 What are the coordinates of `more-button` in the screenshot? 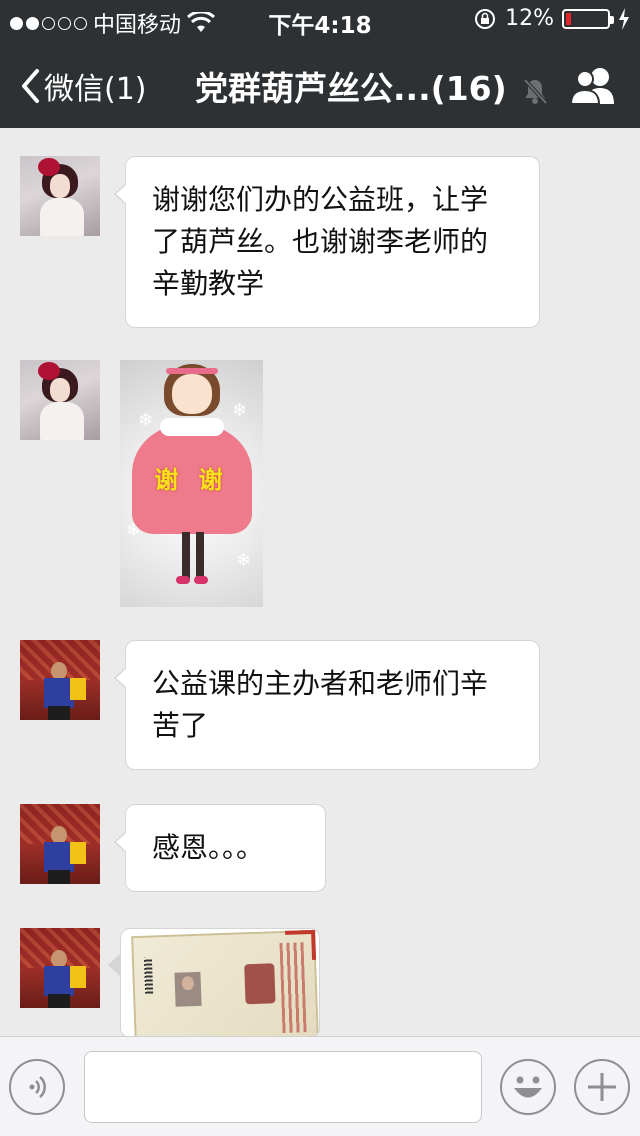 It's located at (602, 1087).